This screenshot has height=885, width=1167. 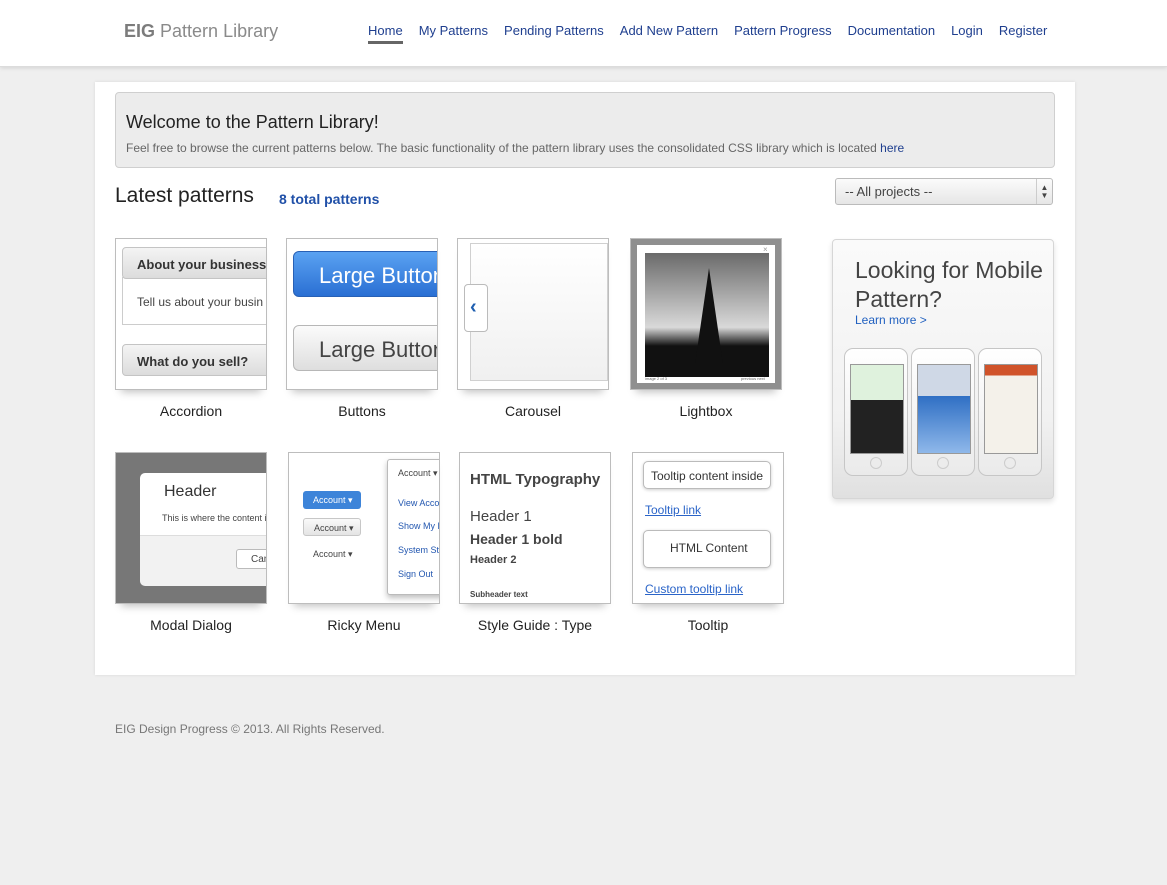 I want to click on project-select-value: -- All projects --, so click(x=889, y=191).